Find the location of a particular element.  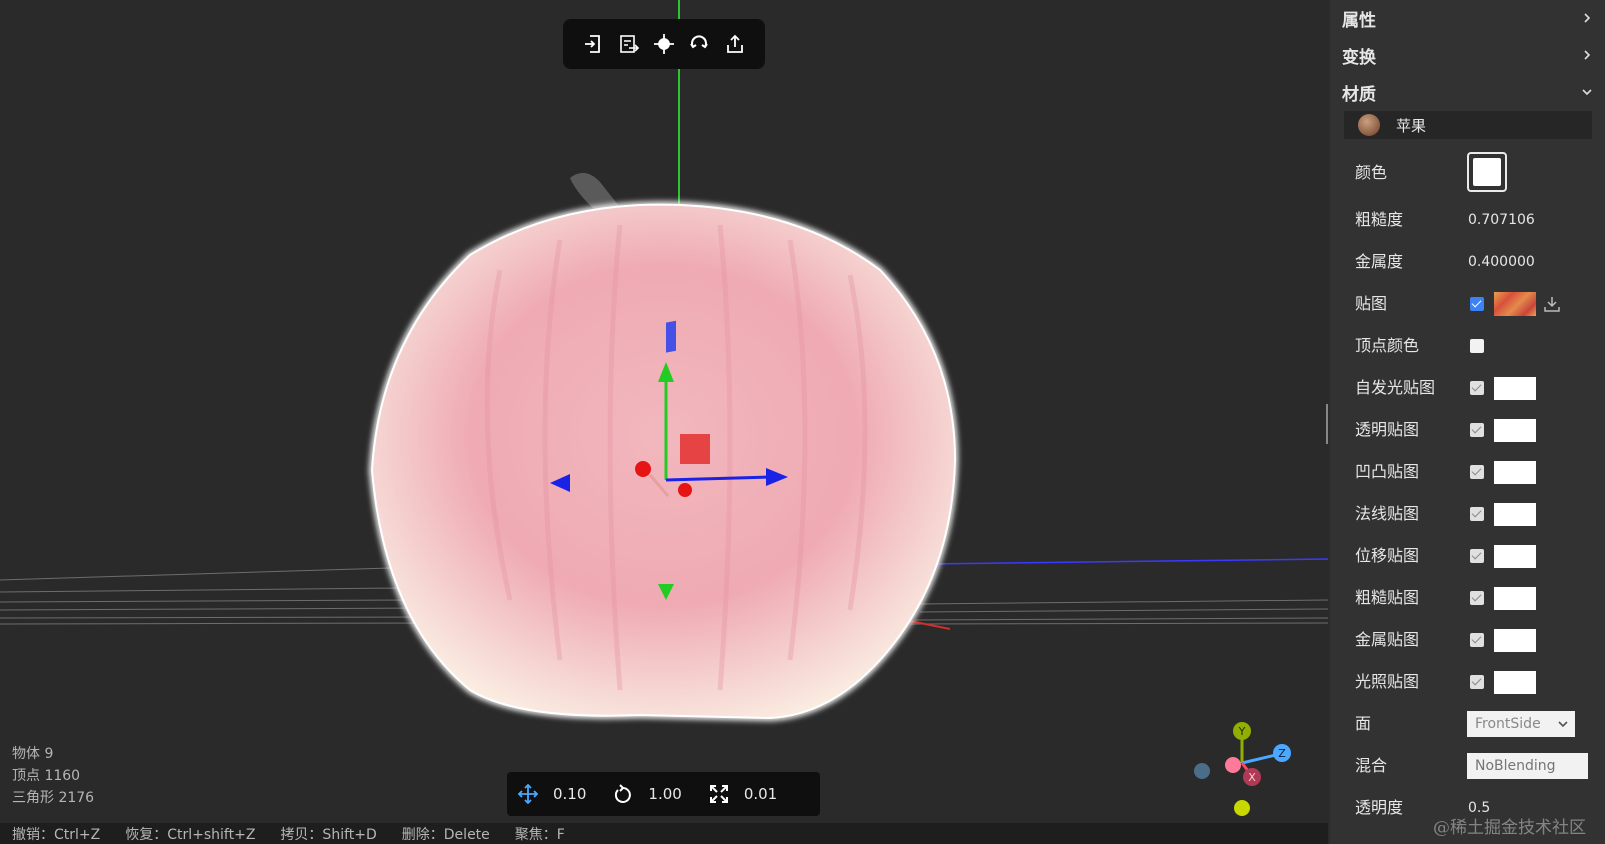

side-label: 面 is located at coordinates (1363, 723).